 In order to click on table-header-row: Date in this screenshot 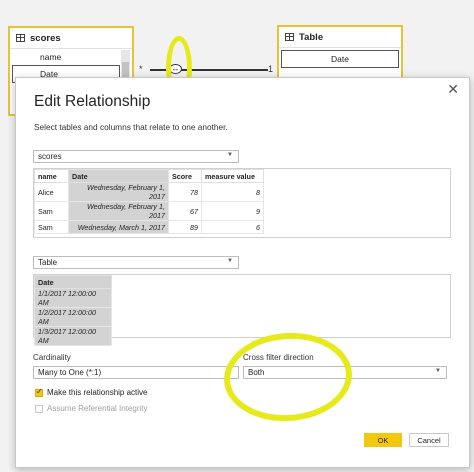, I will do `click(73, 282)`.